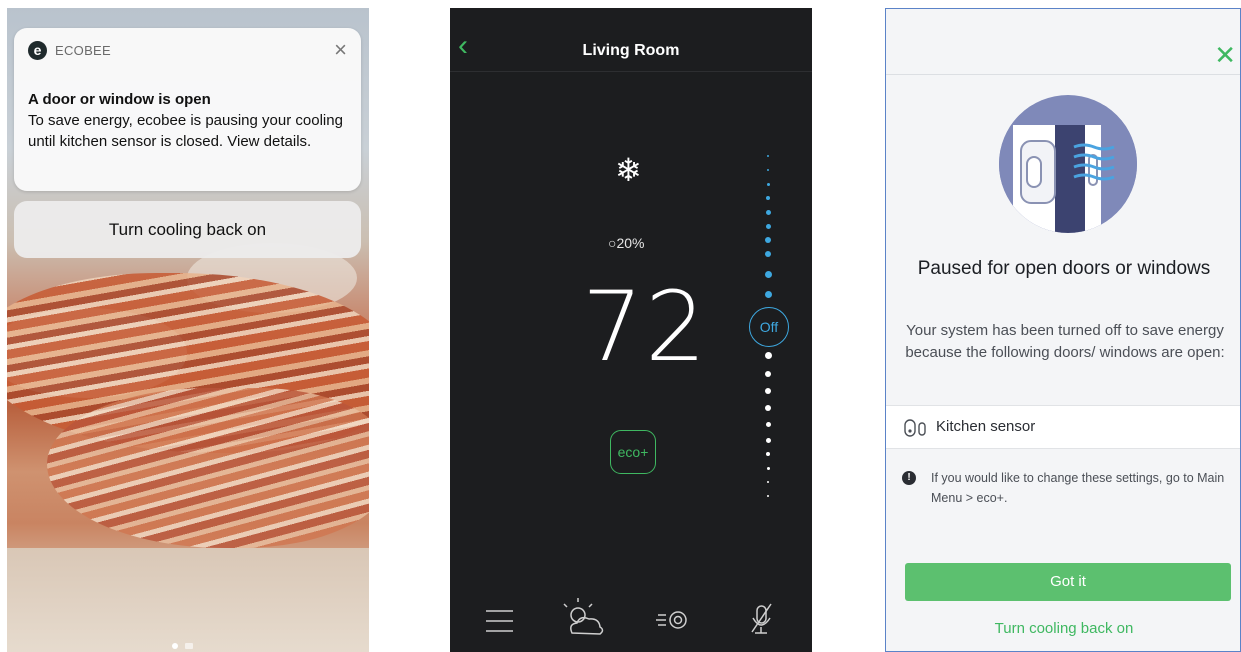 This screenshot has height=652, width=1241. What do you see at coordinates (208, 468) in the screenshot?
I see `wallpaper-rock` at bounding box center [208, 468].